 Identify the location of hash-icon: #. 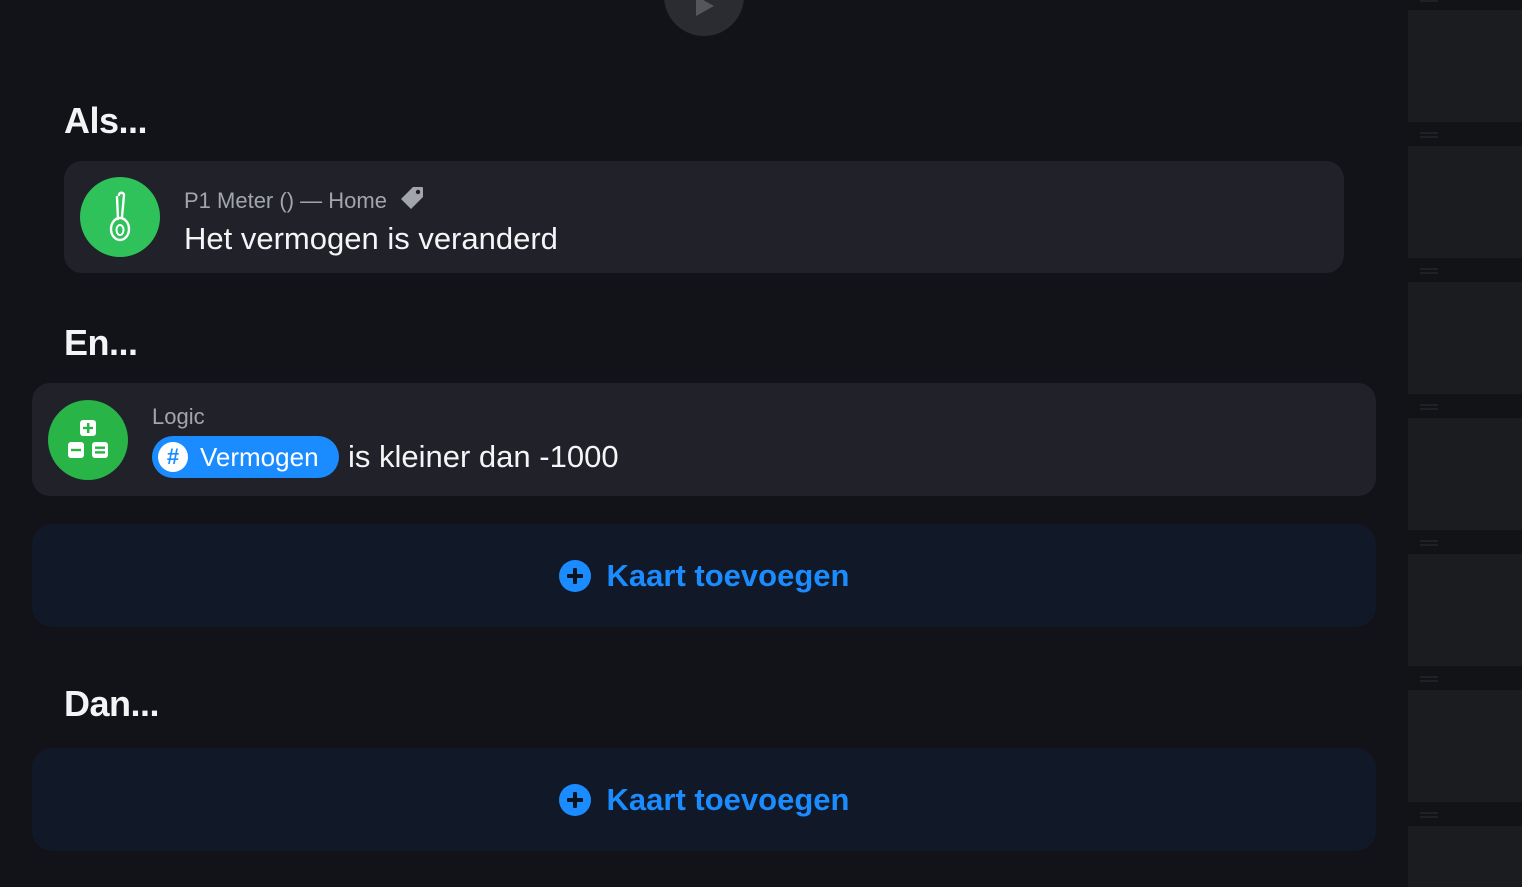
(173, 457).